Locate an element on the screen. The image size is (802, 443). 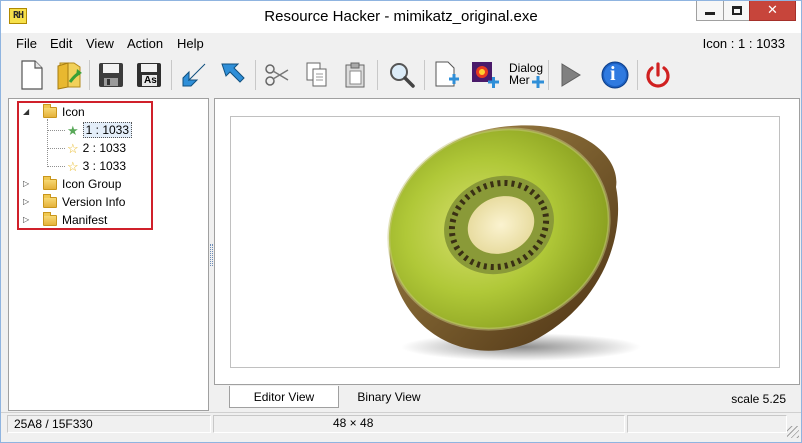
export-arrow-icon is located at coordinates (233, 73).